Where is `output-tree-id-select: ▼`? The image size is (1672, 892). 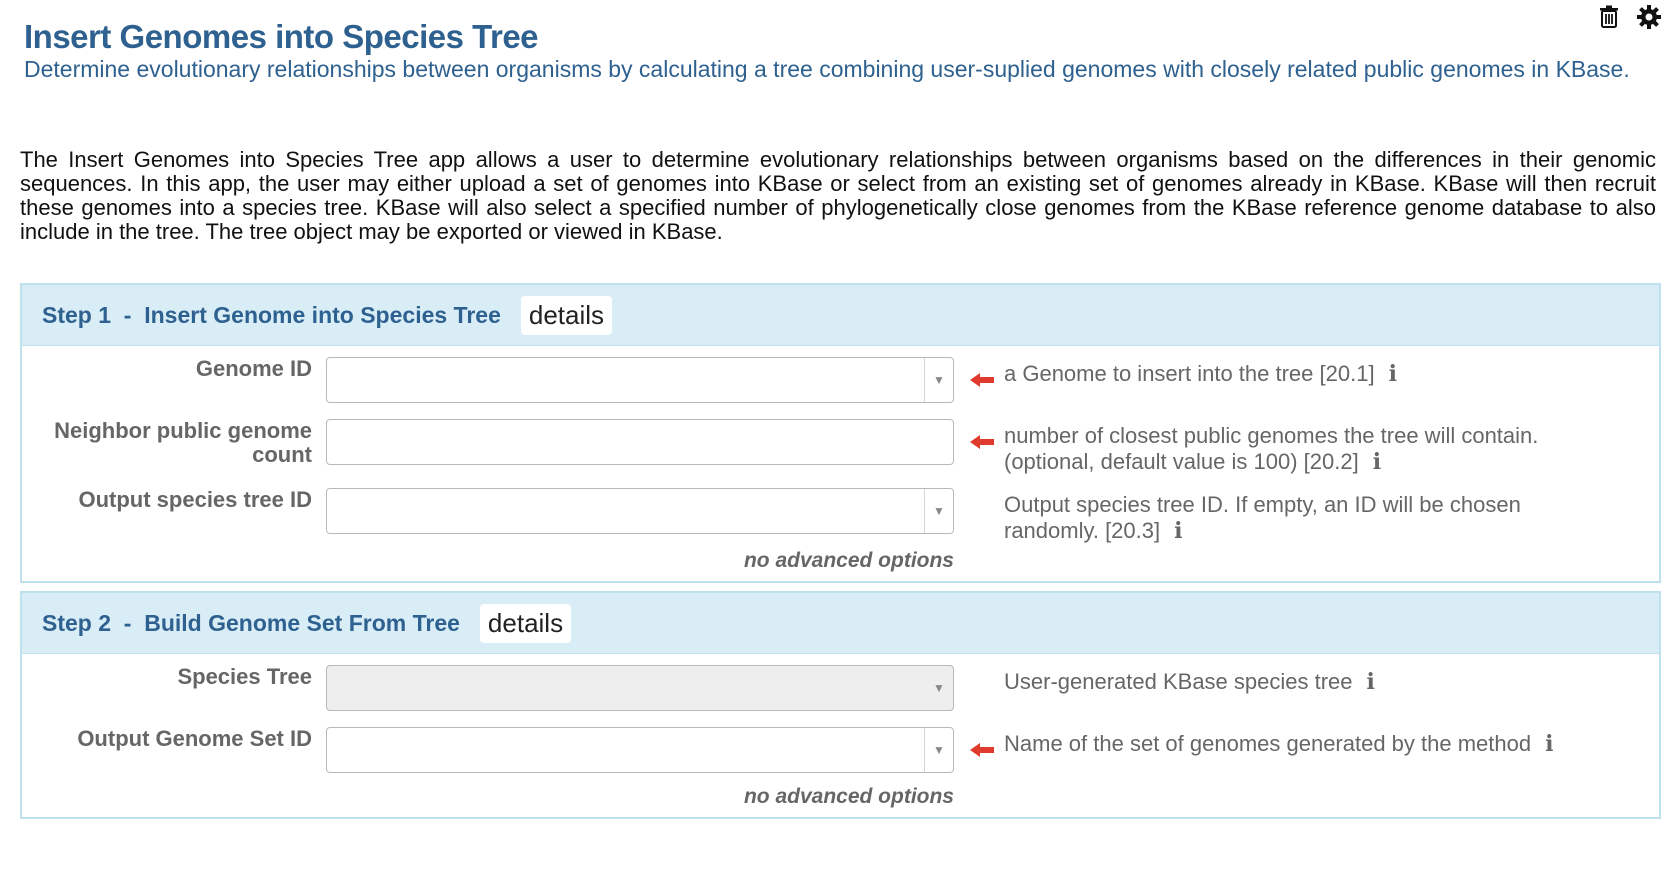 output-tree-id-select: ▼ is located at coordinates (640, 511).